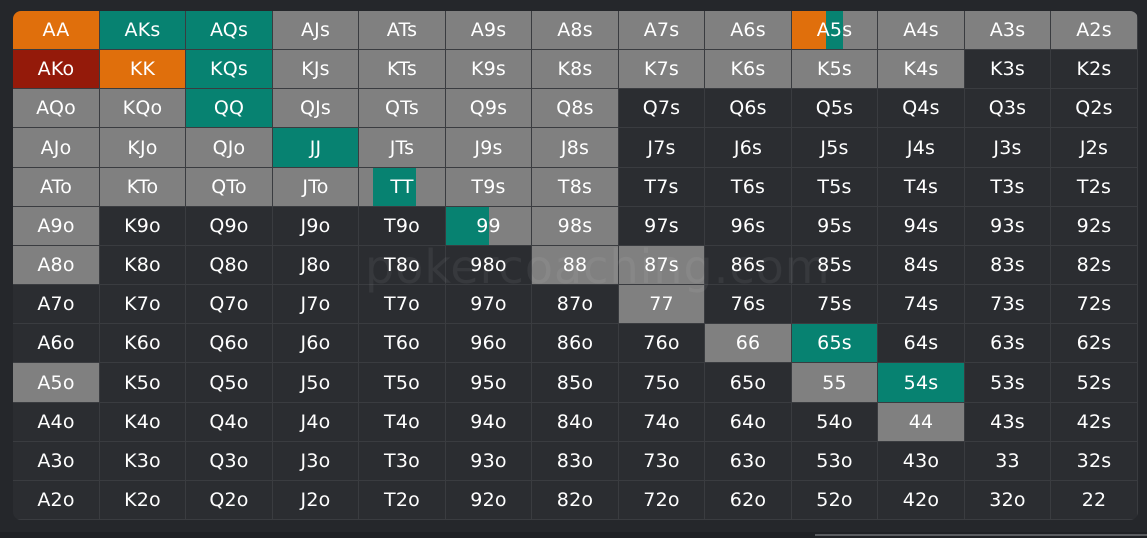 This screenshot has height=538, width=1147. I want to click on hand-cell-k5s: K5s, so click(835, 69).